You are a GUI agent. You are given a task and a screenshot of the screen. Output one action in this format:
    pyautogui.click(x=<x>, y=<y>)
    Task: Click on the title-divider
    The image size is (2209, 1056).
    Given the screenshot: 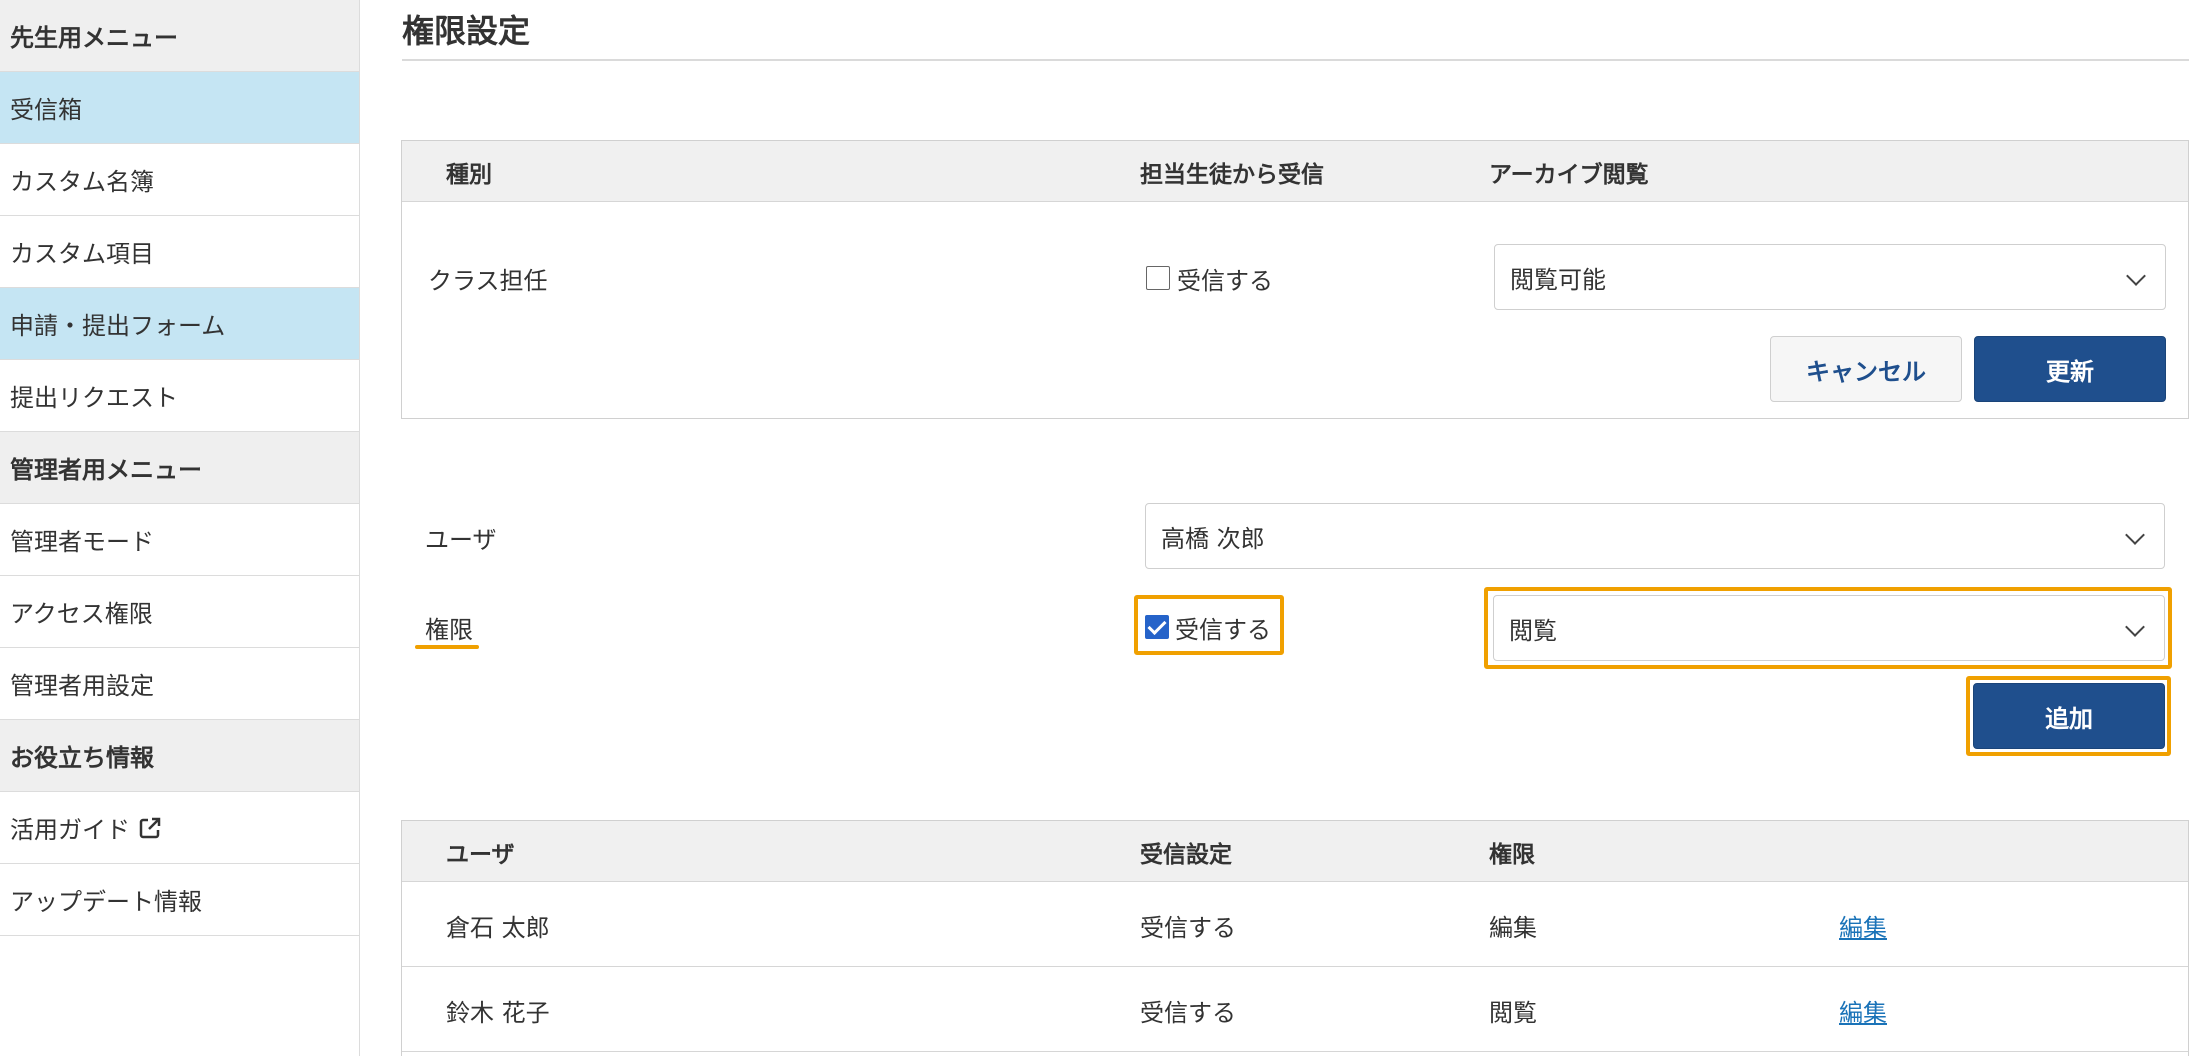 What is the action you would take?
    pyautogui.click(x=1295, y=60)
    